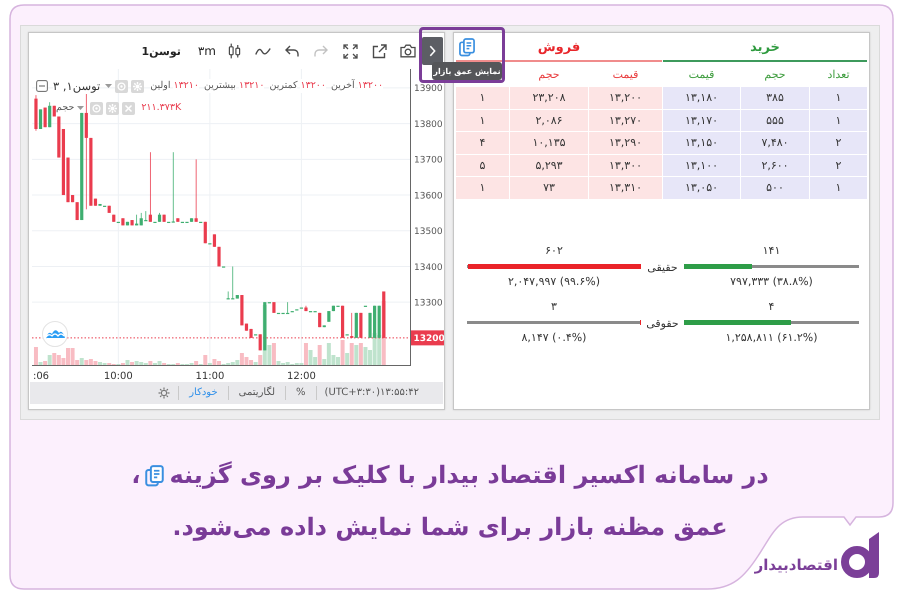  Describe the element at coordinates (469, 475) in the screenshot. I see `caption-text: در سامانه اکسیر اقتصاد بیدار با کلیک بر روی گزینه` at that location.